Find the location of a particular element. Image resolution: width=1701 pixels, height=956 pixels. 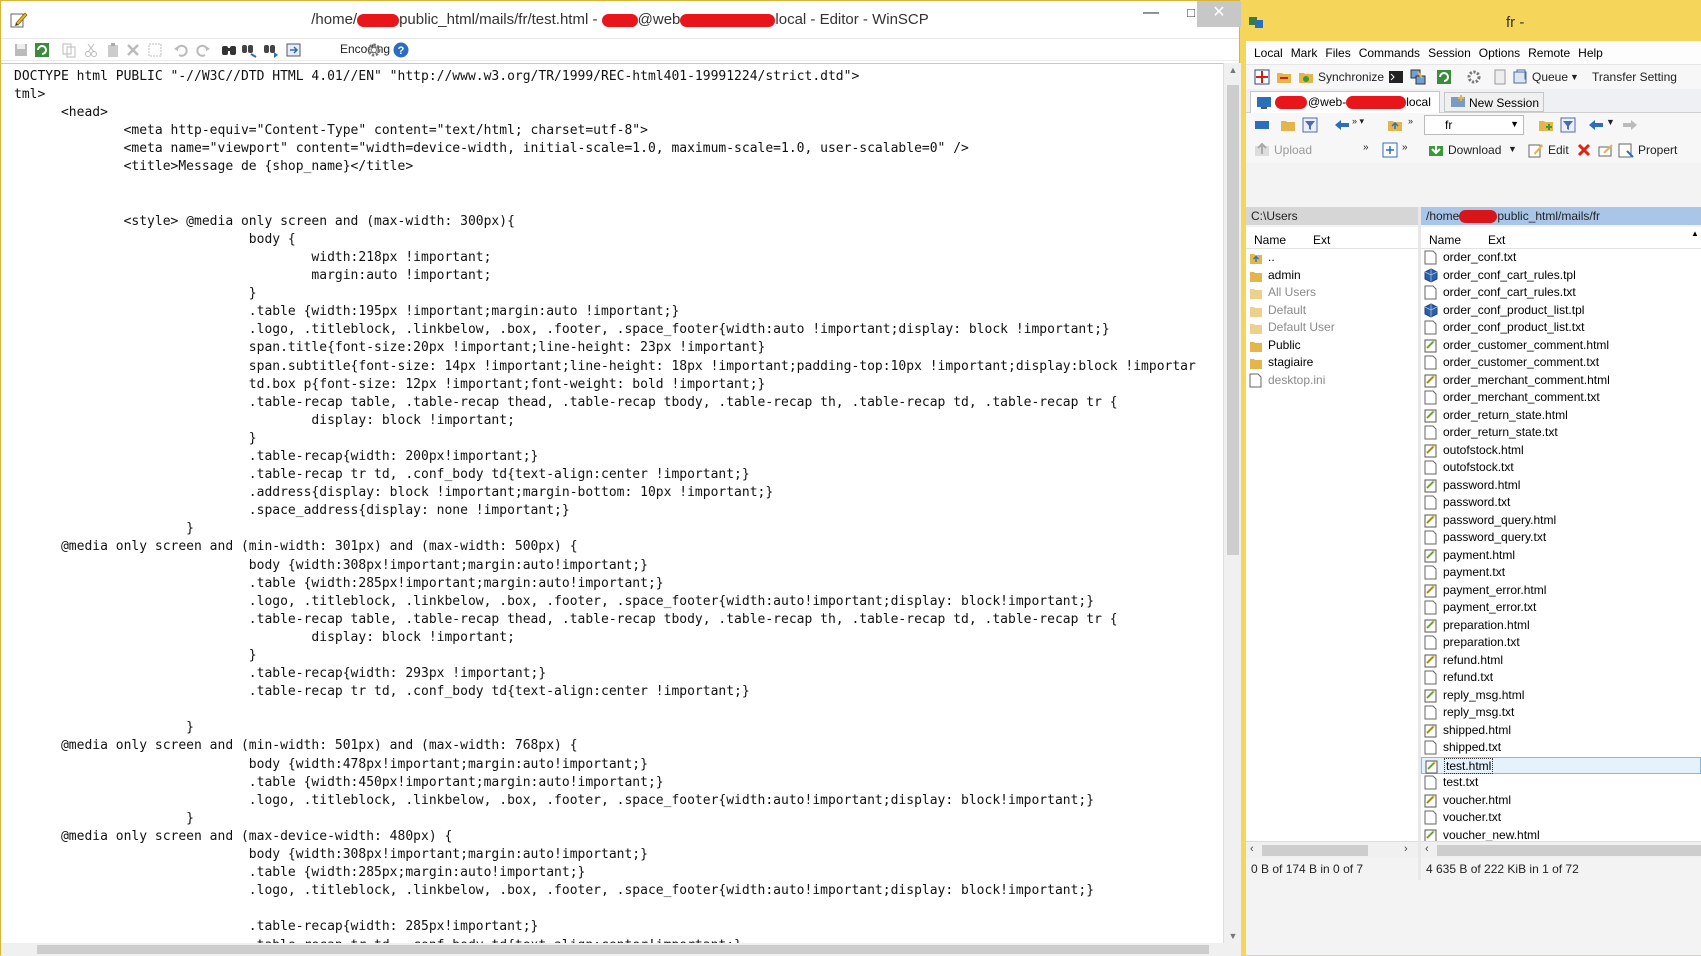

code-line: <title>Message de {shop_name}</title> is located at coordinates (214, 166).